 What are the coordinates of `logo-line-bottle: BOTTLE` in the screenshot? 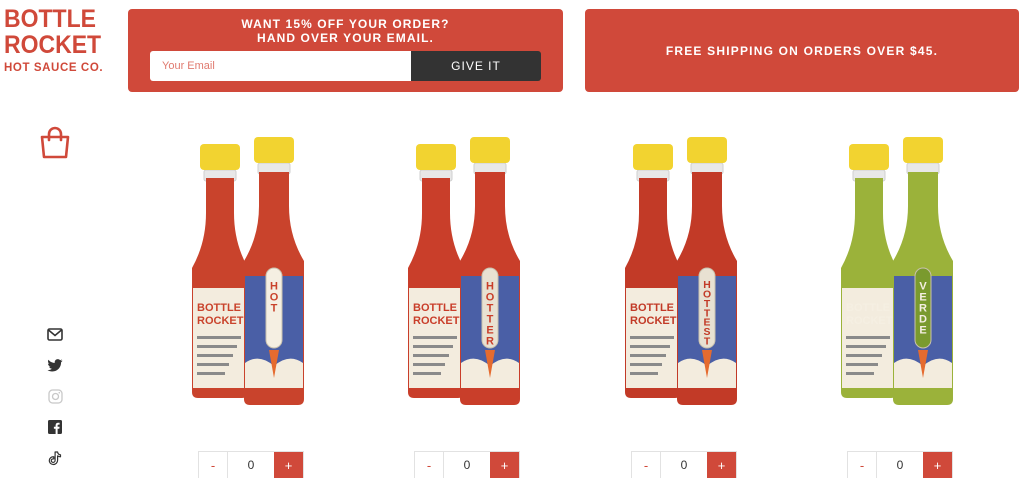 It's located at (50, 19).